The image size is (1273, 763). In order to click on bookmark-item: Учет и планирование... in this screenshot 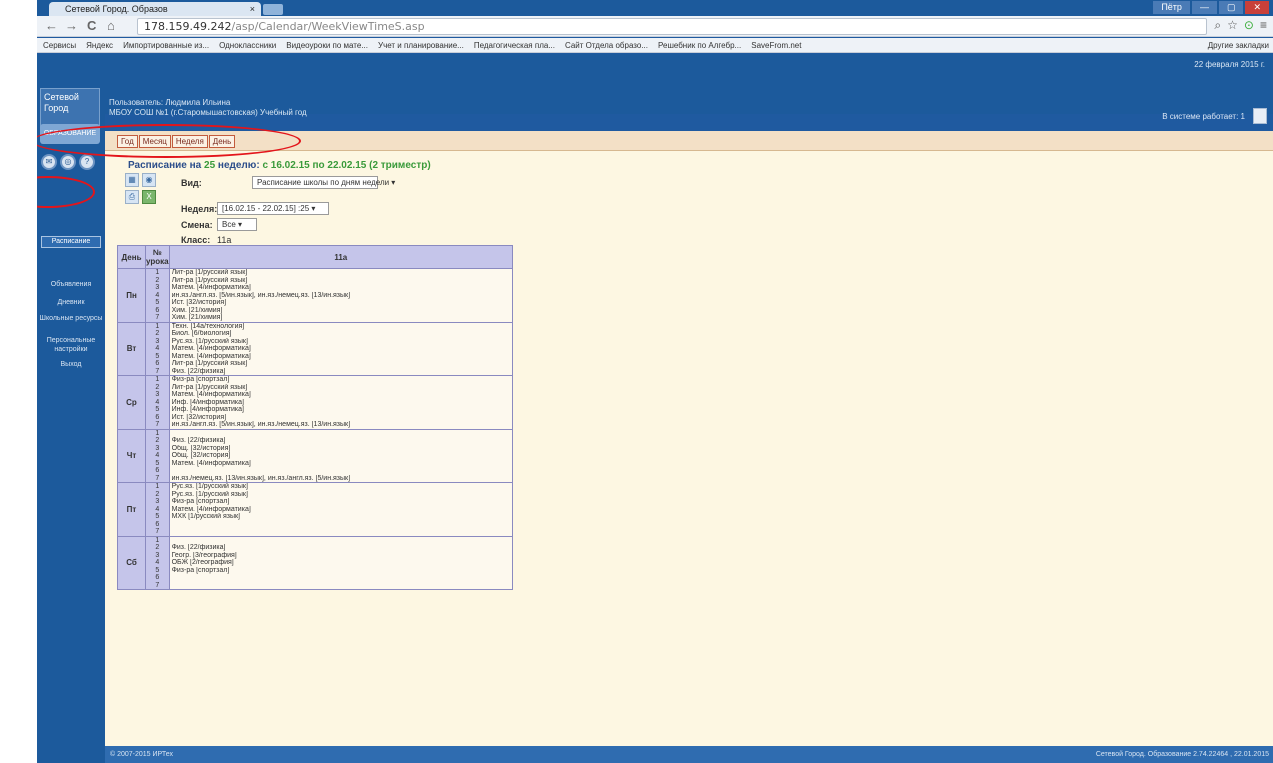, I will do `click(422, 45)`.